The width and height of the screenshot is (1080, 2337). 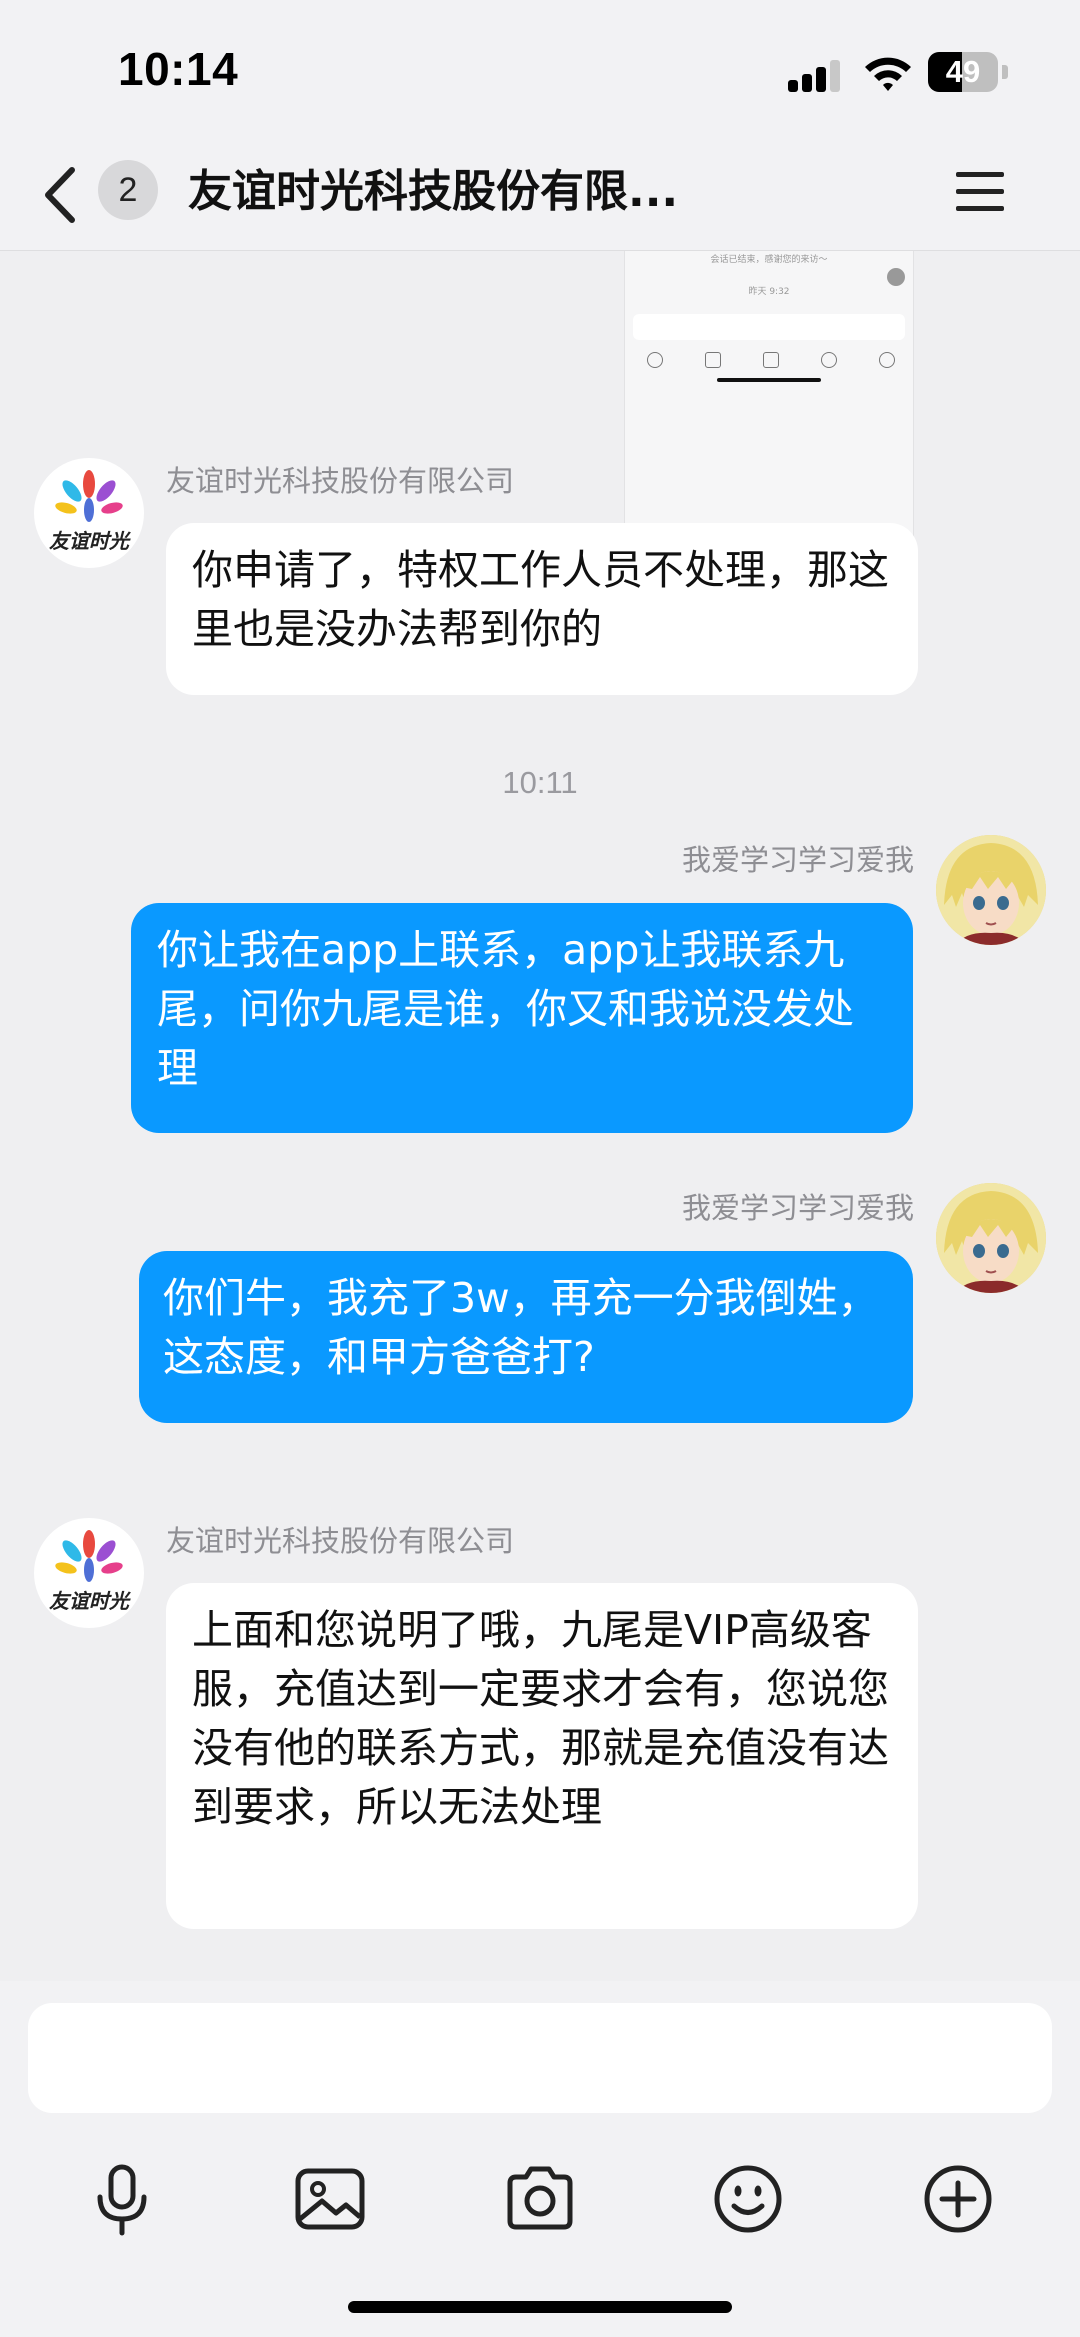 I want to click on message-bubble-outgoing: 你们牛，我充了3w，再充一分我倒姓，这态度，和甲方爸爸打?, so click(x=526, y=1337).